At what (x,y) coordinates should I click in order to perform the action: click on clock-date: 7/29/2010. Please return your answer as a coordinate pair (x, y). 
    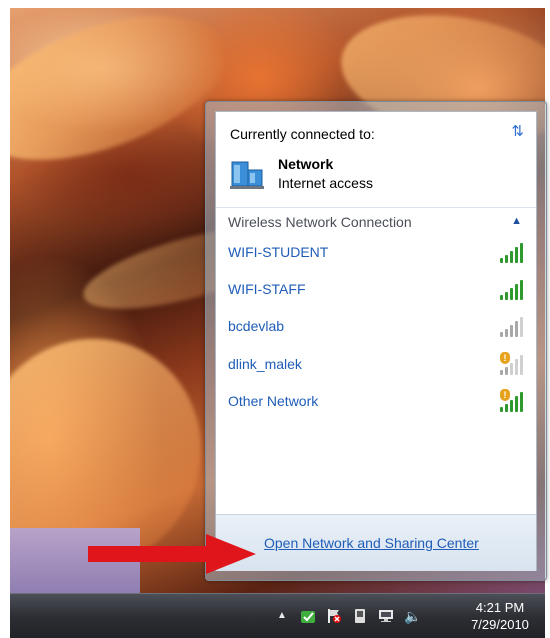
    Looking at the image, I should click on (500, 624).